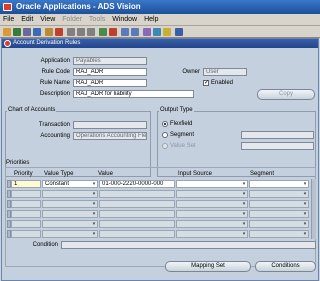  What do you see at coordinates (8, 19) in the screenshot?
I see `menu-file: File` at bounding box center [8, 19].